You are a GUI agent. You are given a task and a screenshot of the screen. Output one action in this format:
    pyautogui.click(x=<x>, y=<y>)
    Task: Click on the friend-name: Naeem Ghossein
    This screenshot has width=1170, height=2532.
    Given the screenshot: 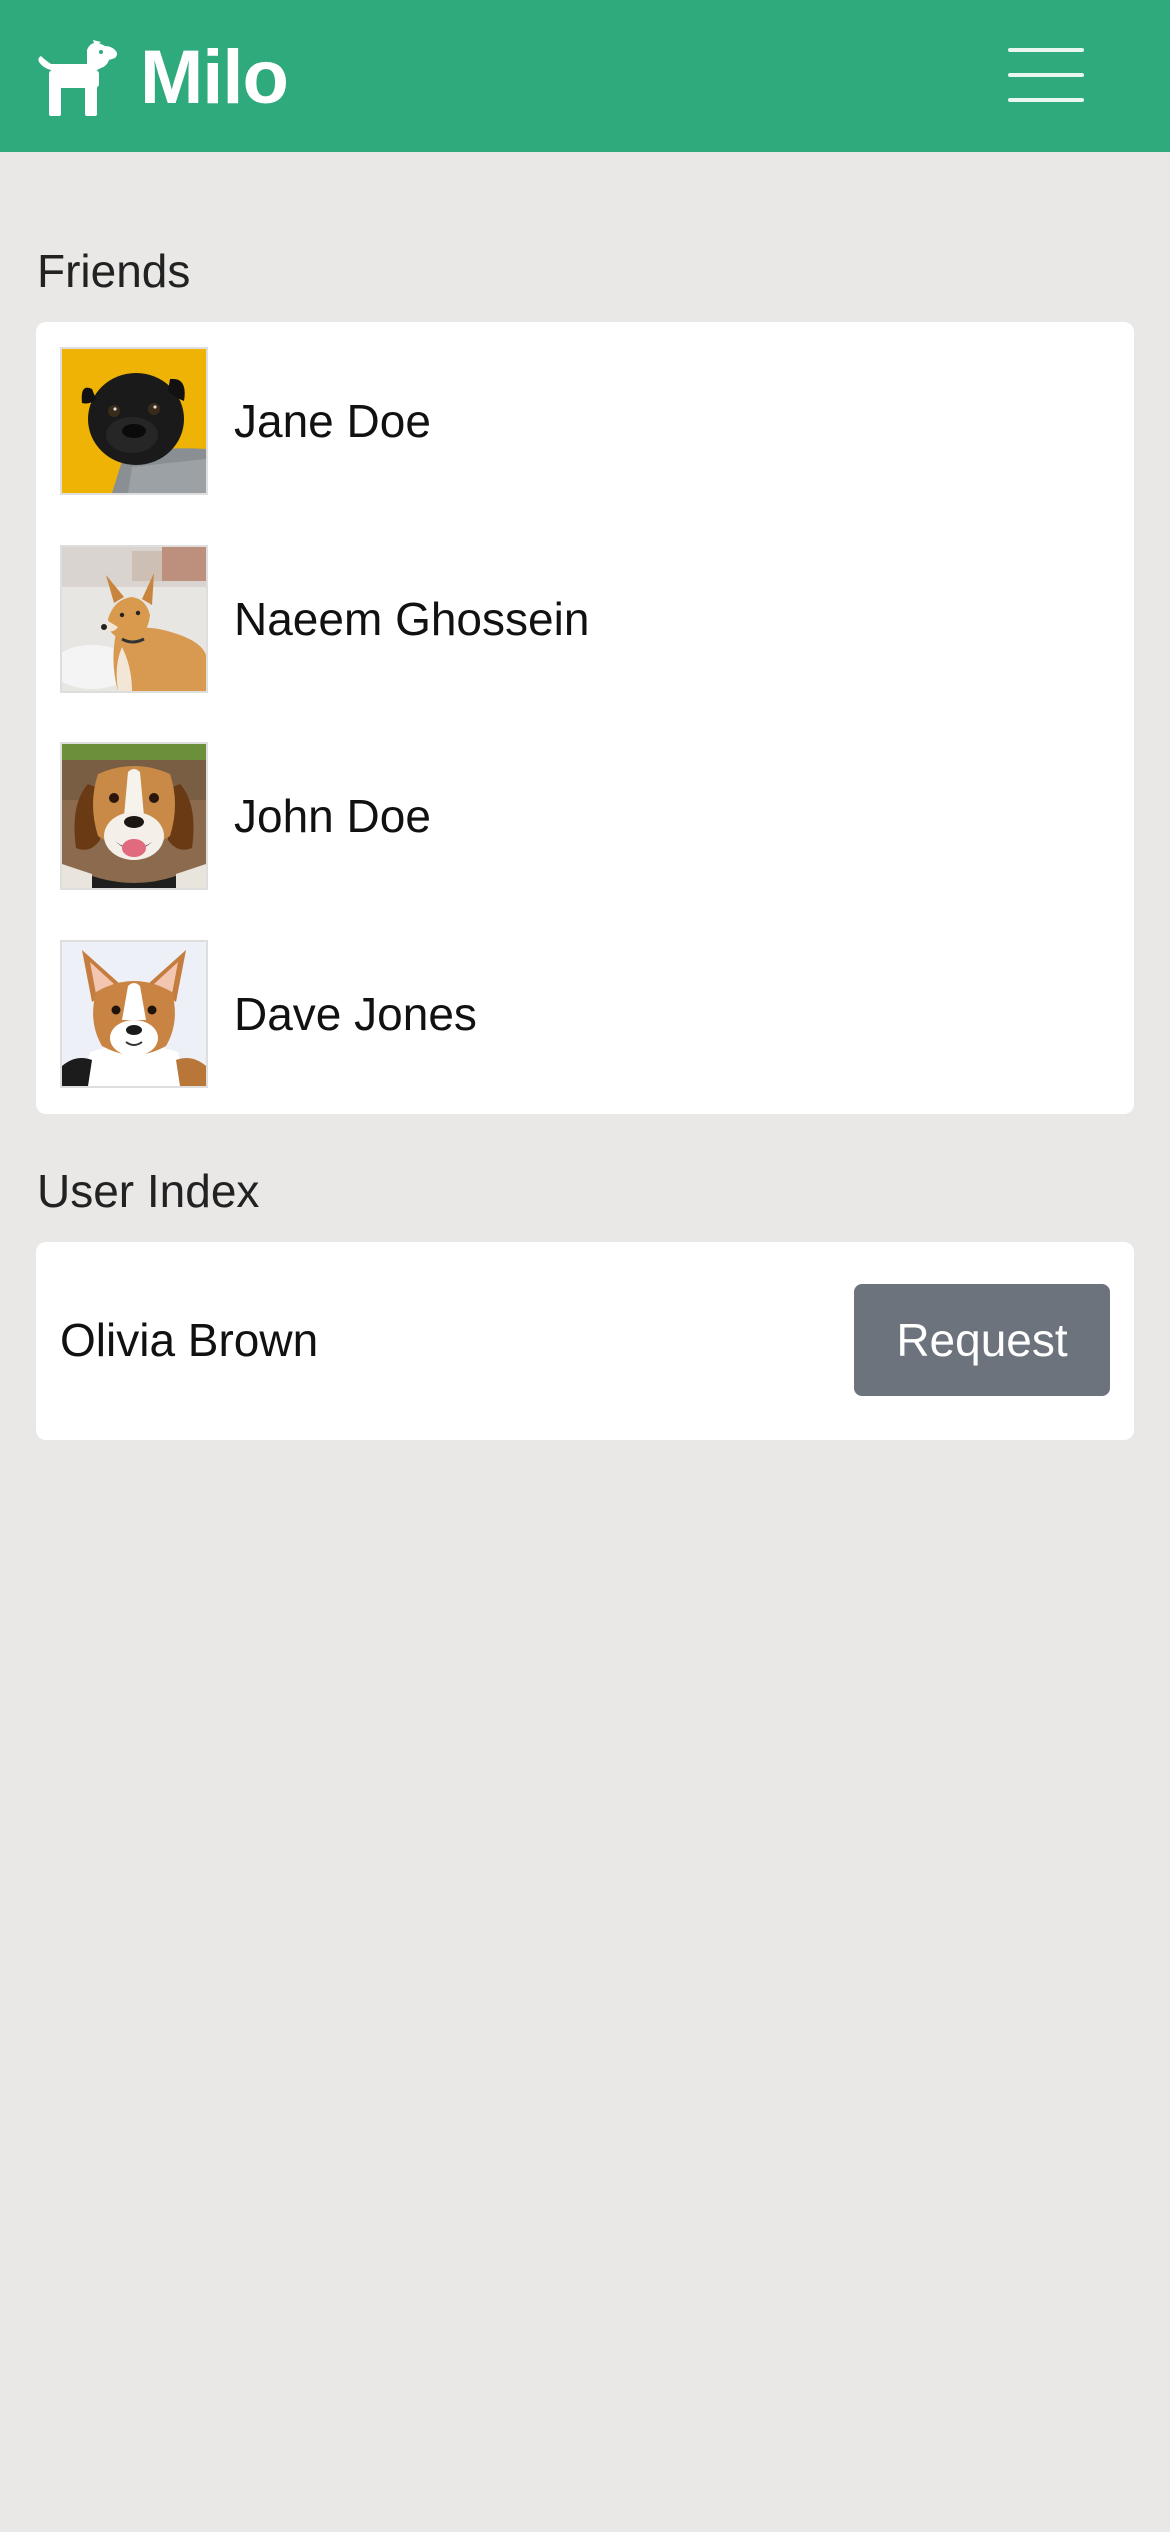 What is the action you would take?
    pyautogui.click(x=412, y=619)
    